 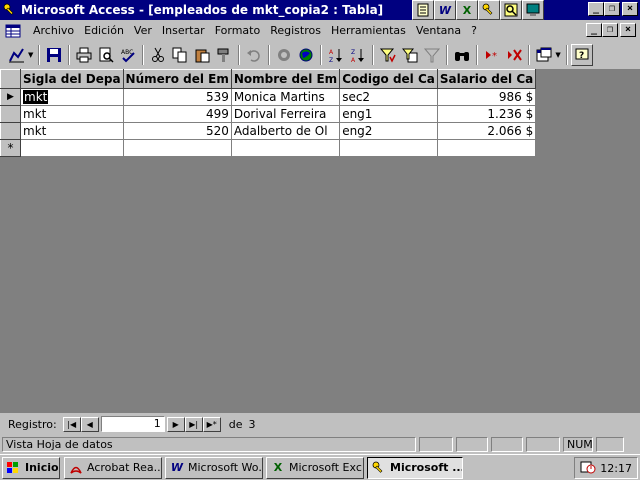 I want to click on table-doc-icon, so click(x=13, y=31).